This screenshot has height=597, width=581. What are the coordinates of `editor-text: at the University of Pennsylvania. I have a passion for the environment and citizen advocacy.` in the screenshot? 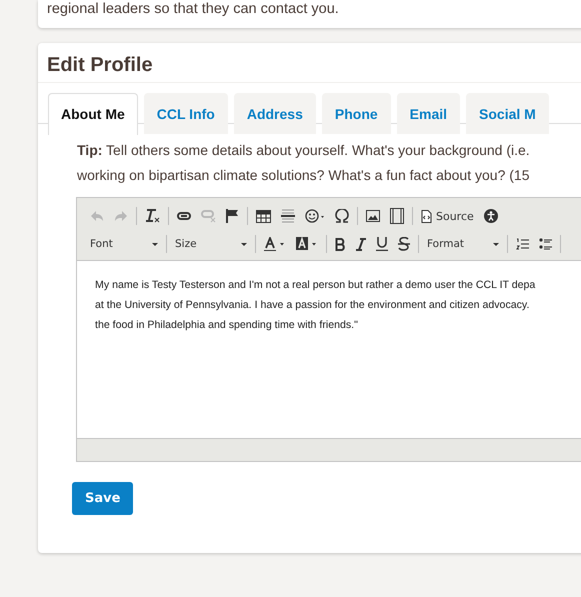 It's located at (312, 305).